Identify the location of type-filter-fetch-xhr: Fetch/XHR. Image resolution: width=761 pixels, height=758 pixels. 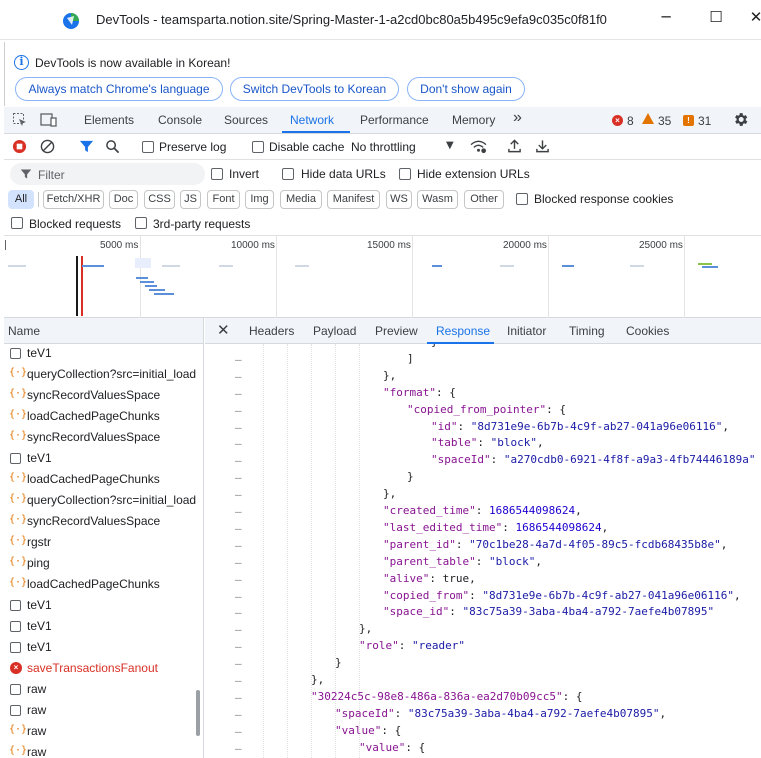
(73, 199).